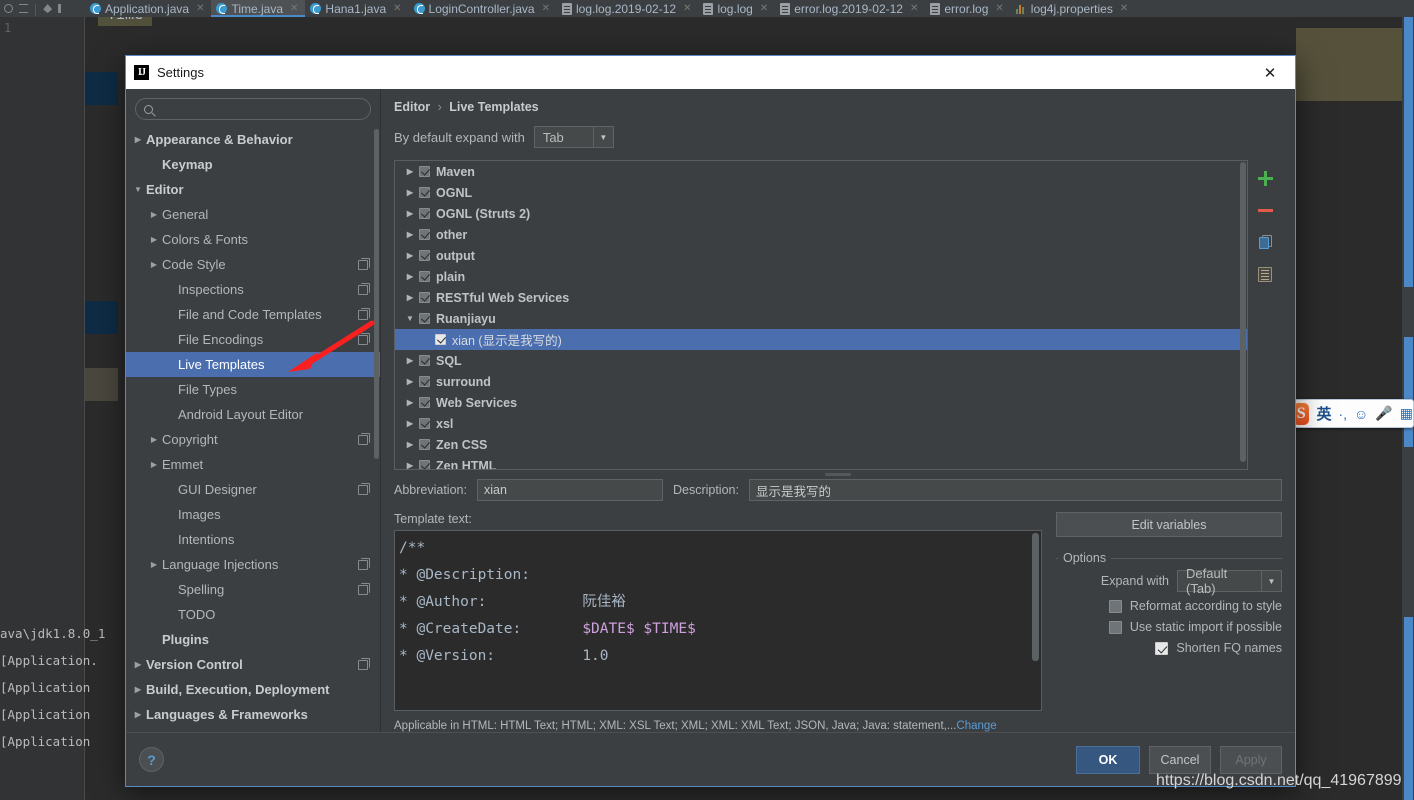 This screenshot has width=1414, height=800. What do you see at coordinates (1342, 414) in the screenshot?
I see `ime-punctuation-icon: ·,` at bounding box center [1342, 414].